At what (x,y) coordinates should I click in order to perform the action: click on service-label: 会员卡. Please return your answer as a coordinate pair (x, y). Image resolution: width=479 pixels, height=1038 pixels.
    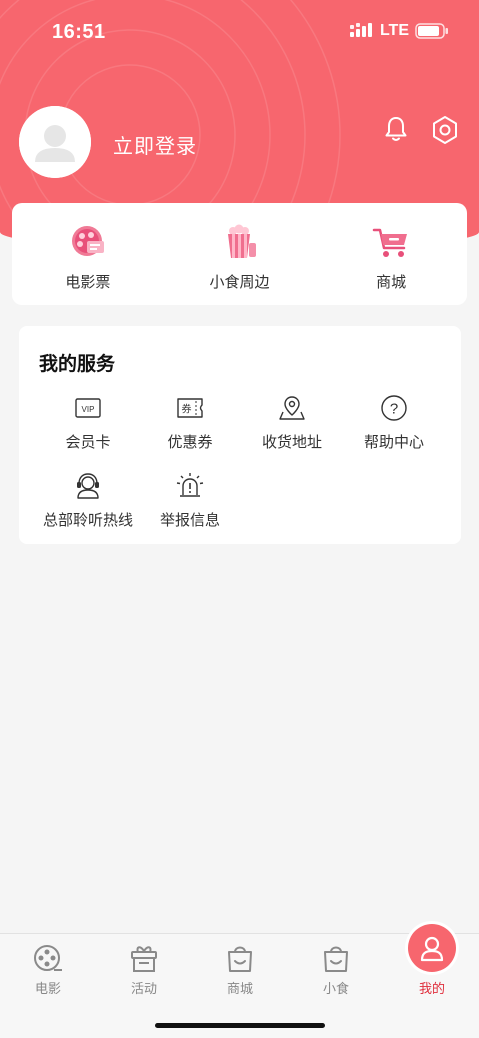
    Looking at the image, I should click on (88, 442).